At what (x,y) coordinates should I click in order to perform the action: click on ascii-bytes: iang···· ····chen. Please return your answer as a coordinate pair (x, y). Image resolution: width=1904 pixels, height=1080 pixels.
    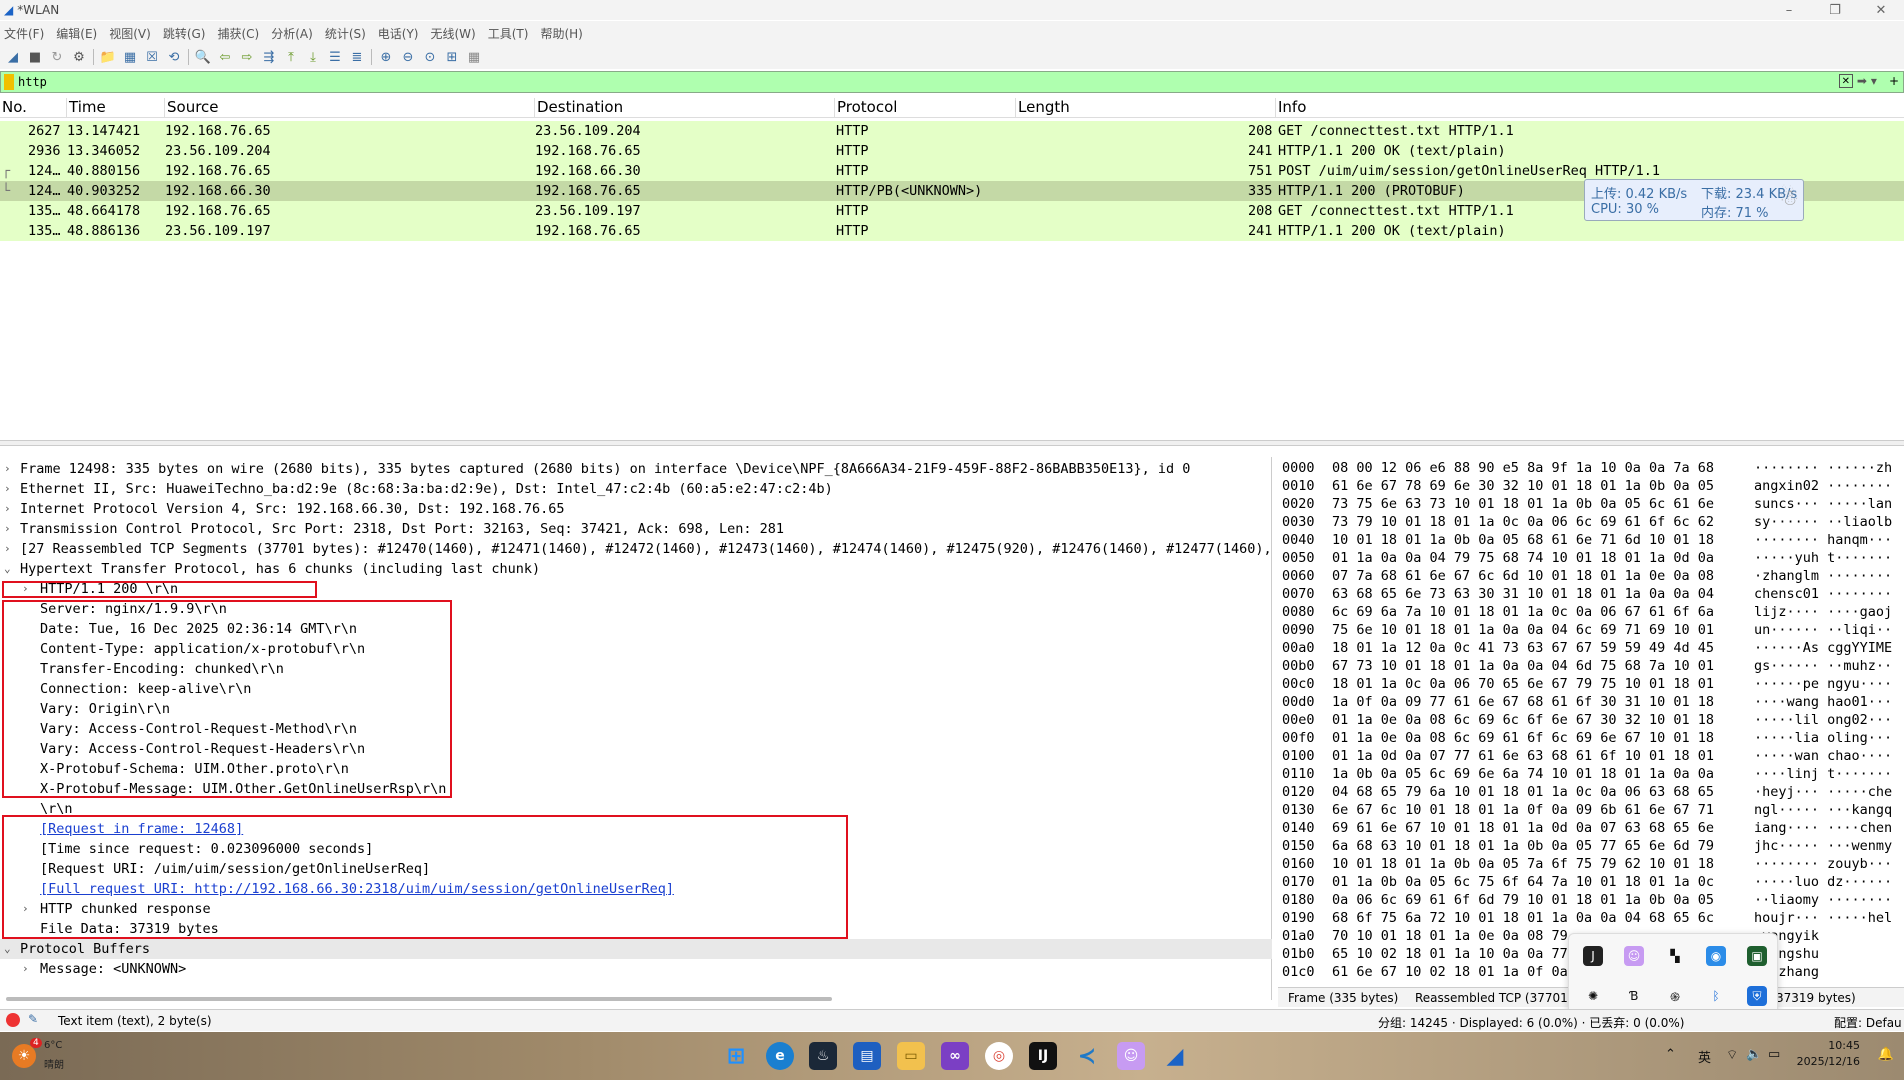
    Looking at the image, I should click on (1823, 828).